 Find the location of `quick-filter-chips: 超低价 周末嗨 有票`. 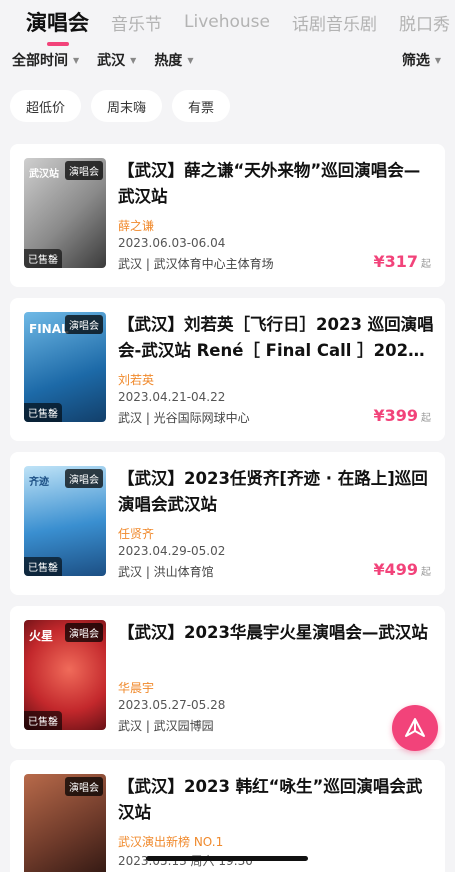

quick-filter-chips: 超低价 周末嗨 有票 is located at coordinates (227, 106).